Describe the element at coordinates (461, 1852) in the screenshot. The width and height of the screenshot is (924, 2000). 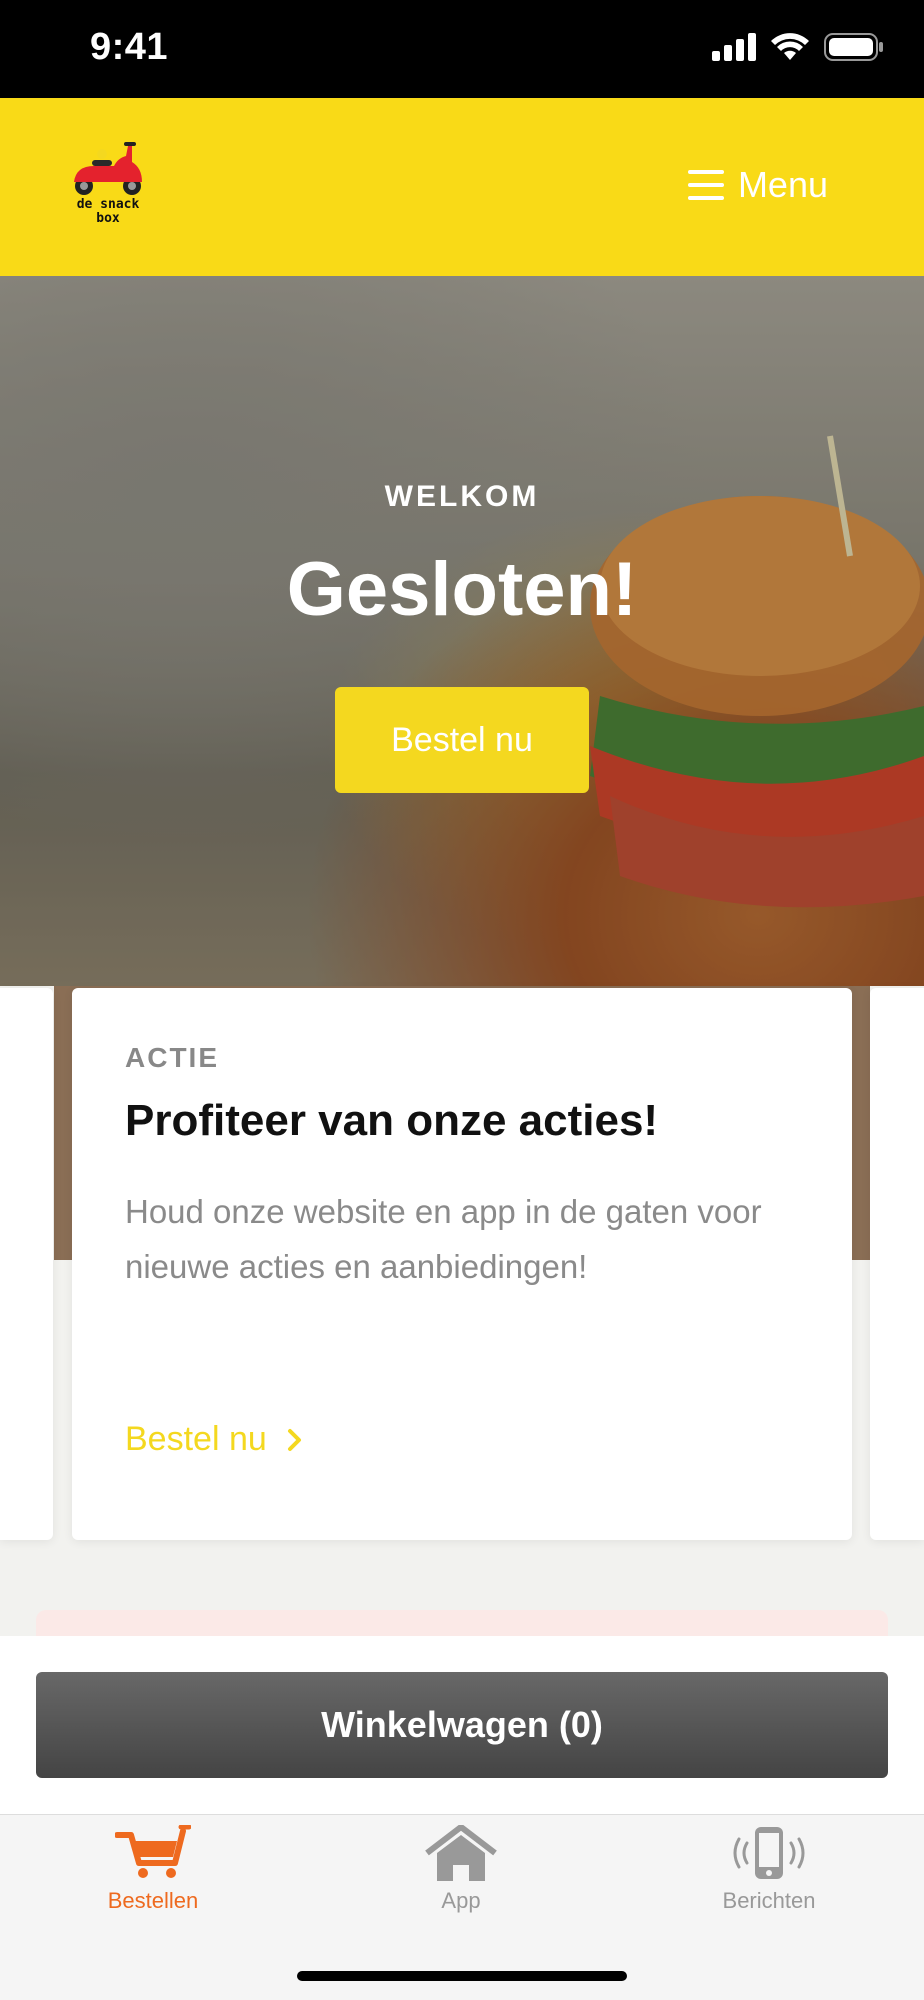
I see `home-icon` at that location.